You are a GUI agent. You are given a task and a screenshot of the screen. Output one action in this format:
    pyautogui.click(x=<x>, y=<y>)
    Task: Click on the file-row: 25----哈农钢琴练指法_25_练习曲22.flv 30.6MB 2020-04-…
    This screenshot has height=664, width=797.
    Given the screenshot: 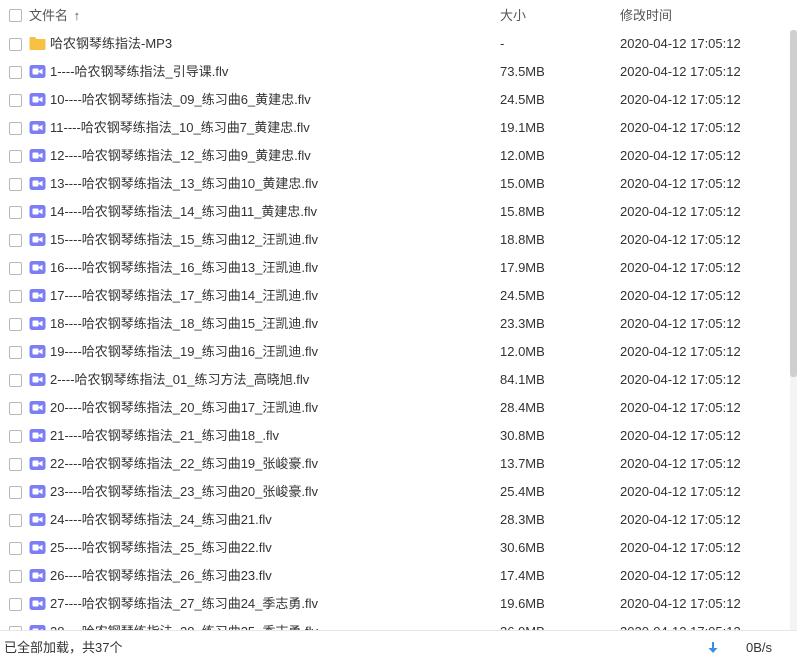 What is the action you would take?
    pyautogui.click(x=395, y=548)
    